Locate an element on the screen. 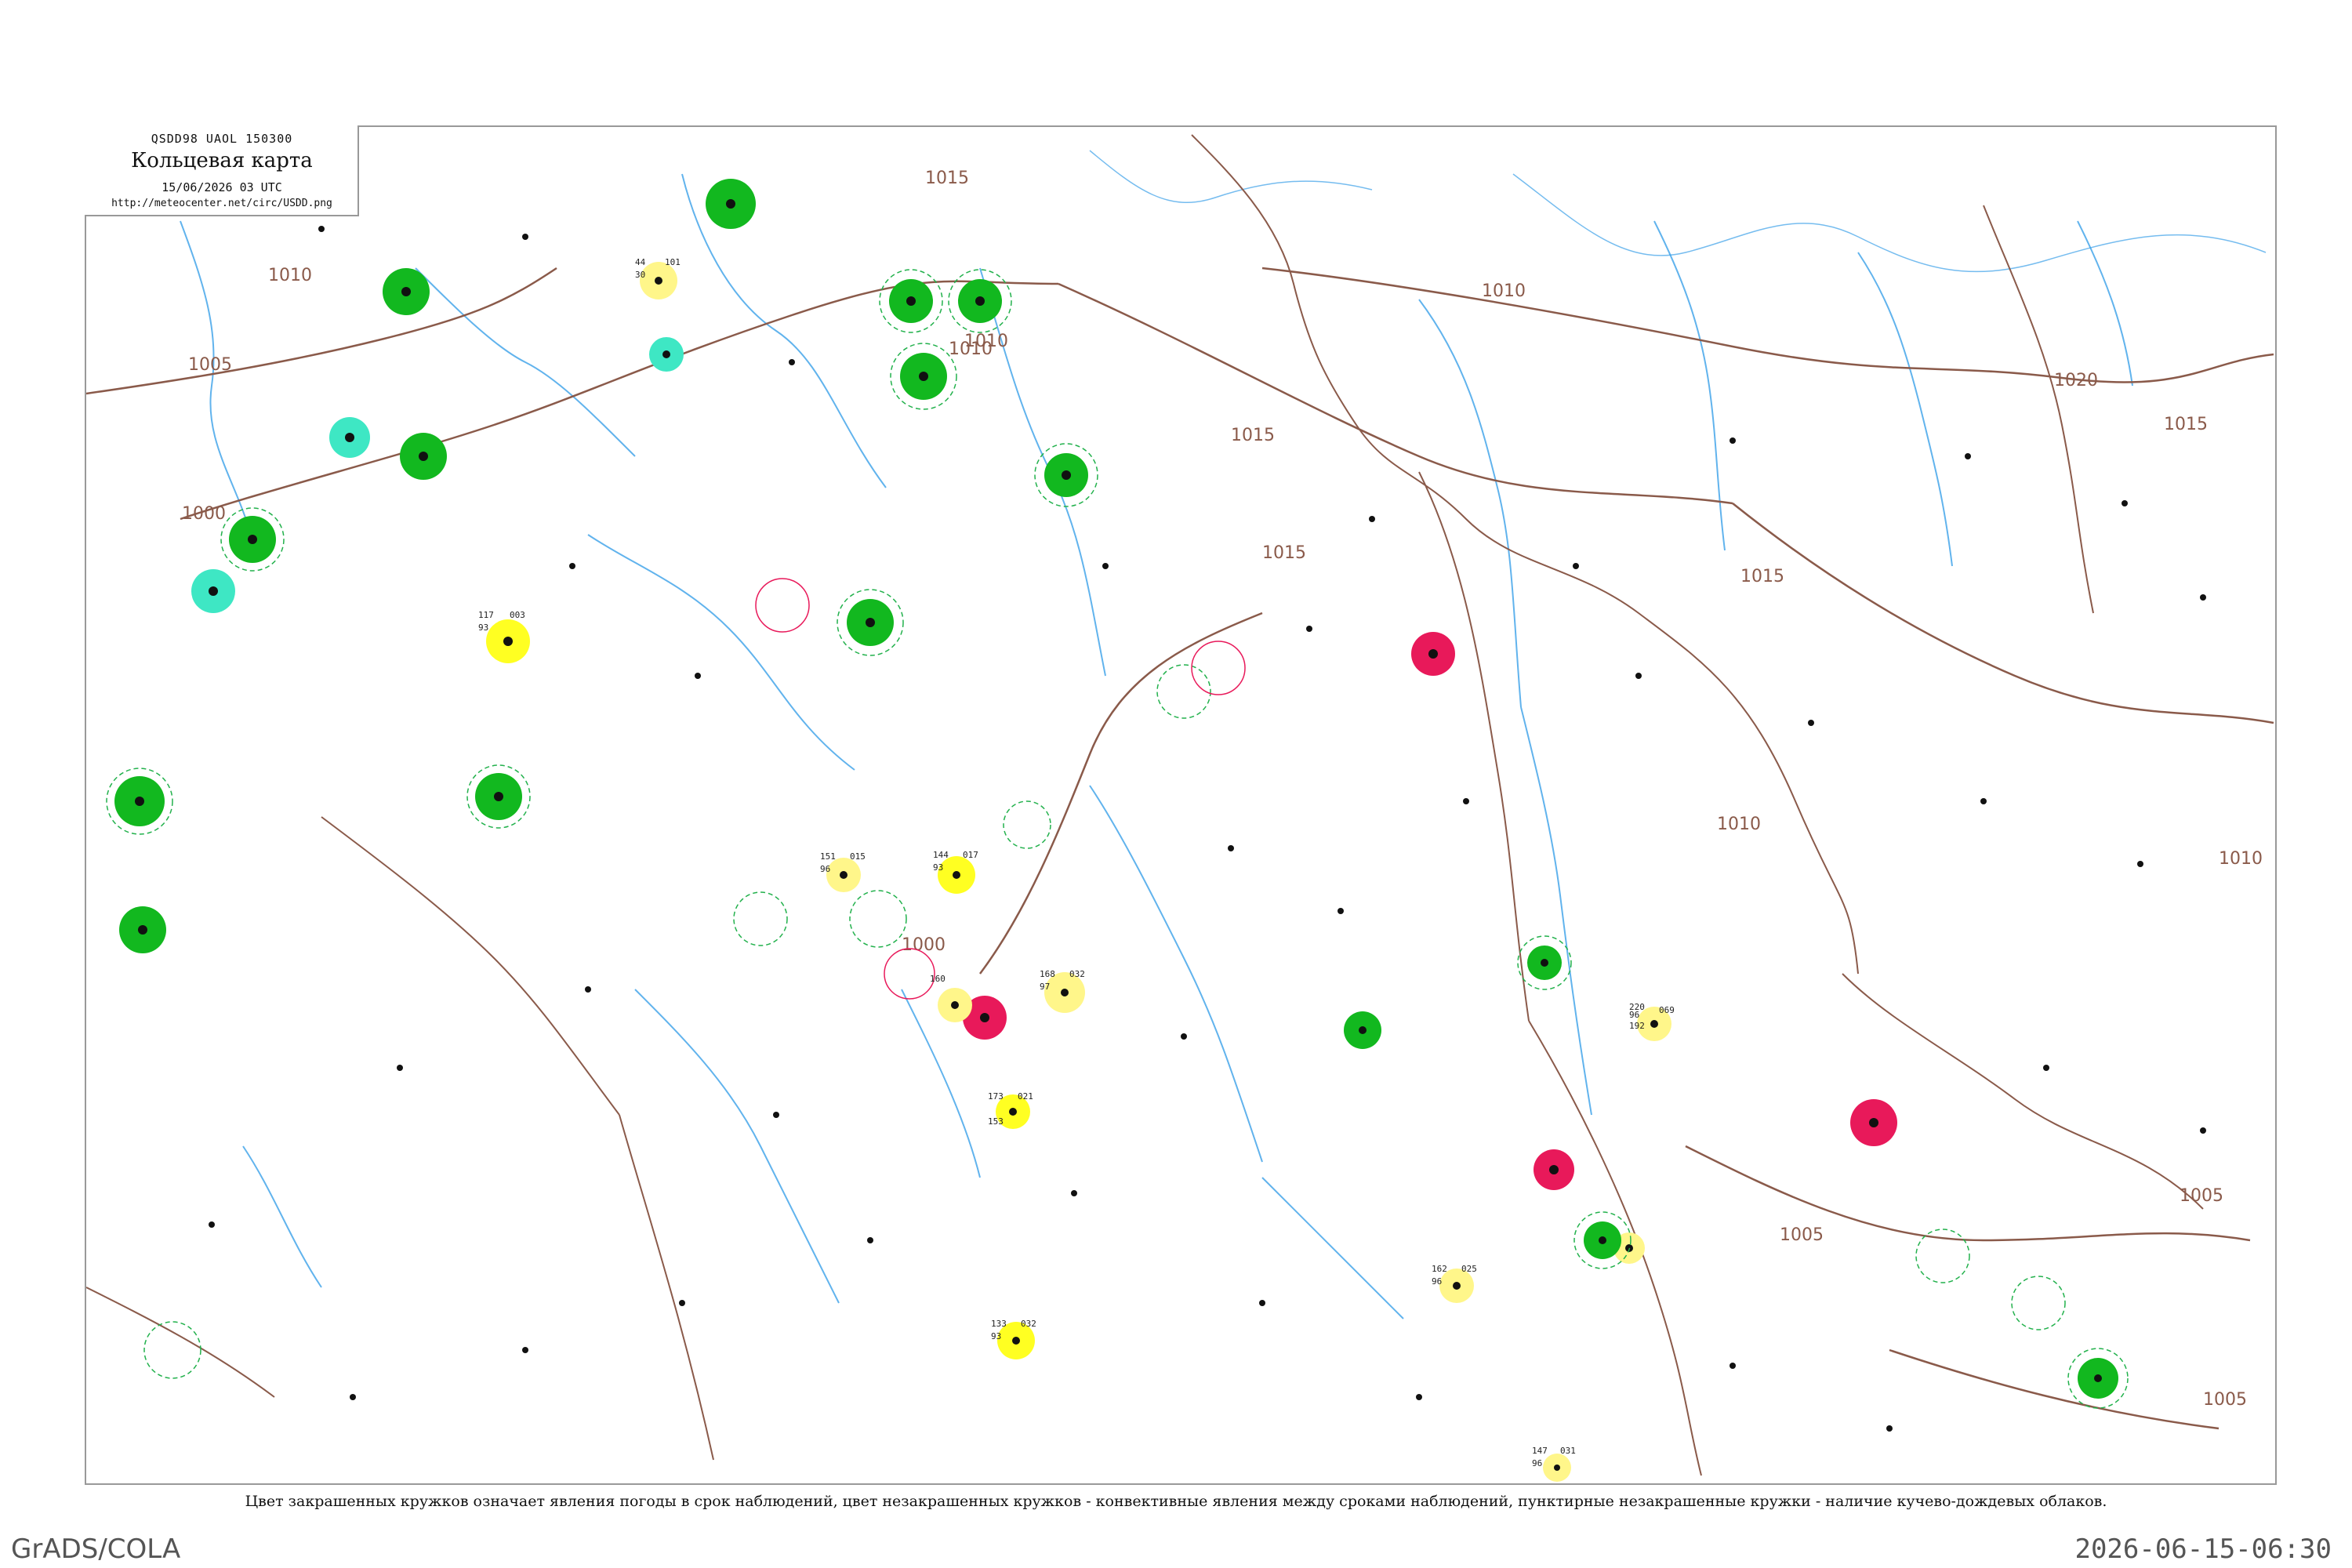  station-temp: 117 is located at coordinates (486, 615).